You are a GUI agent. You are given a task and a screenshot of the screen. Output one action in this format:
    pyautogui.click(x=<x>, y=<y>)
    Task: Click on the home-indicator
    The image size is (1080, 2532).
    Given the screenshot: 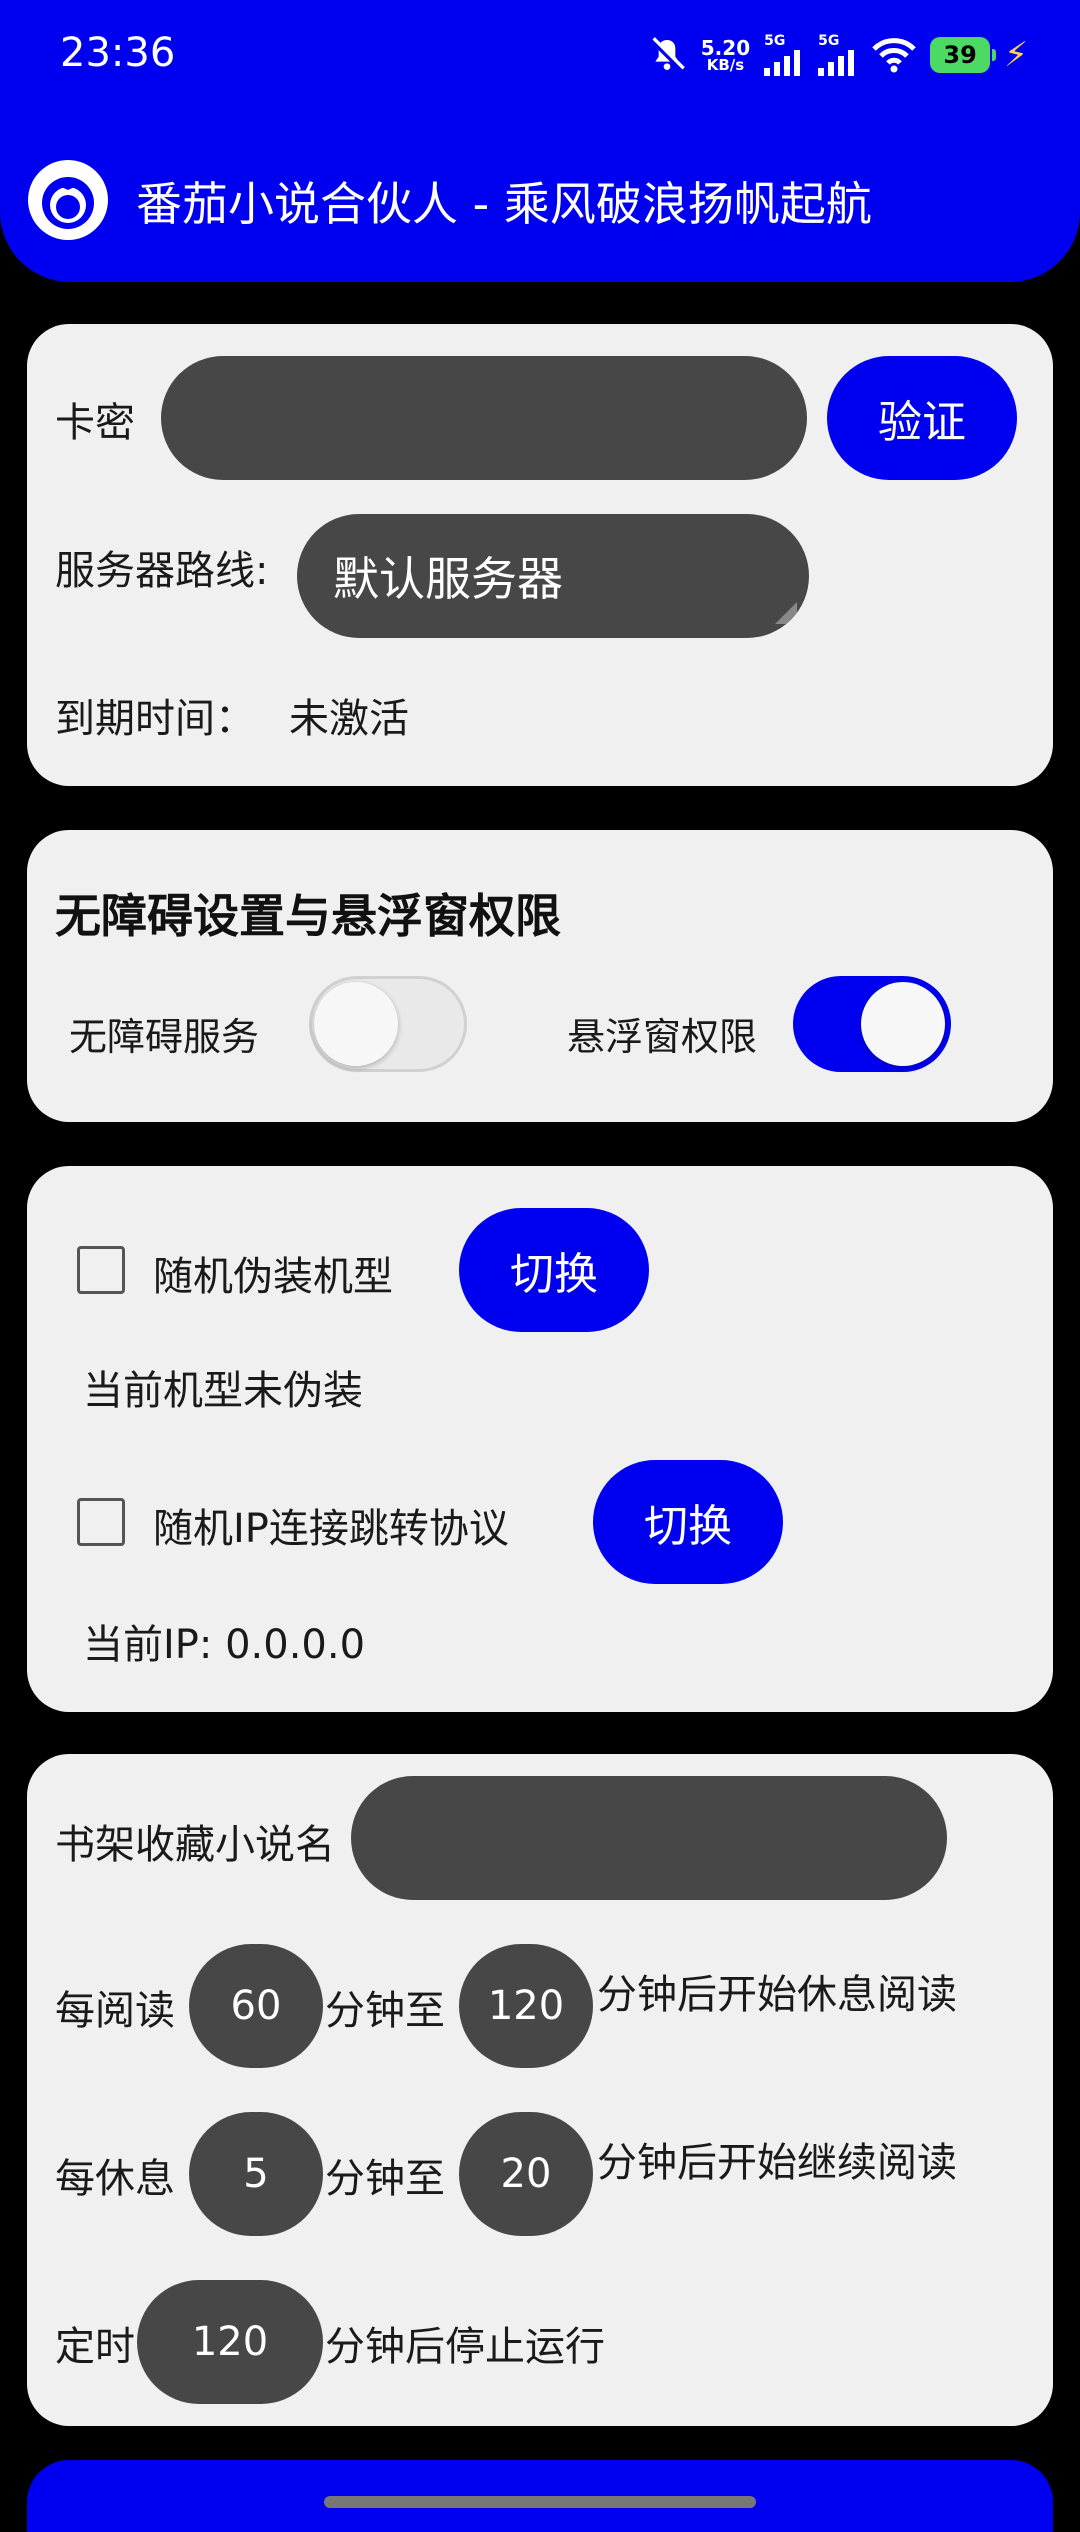 What is the action you would take?
    pyautogui.click(x=540, y=2502)
    